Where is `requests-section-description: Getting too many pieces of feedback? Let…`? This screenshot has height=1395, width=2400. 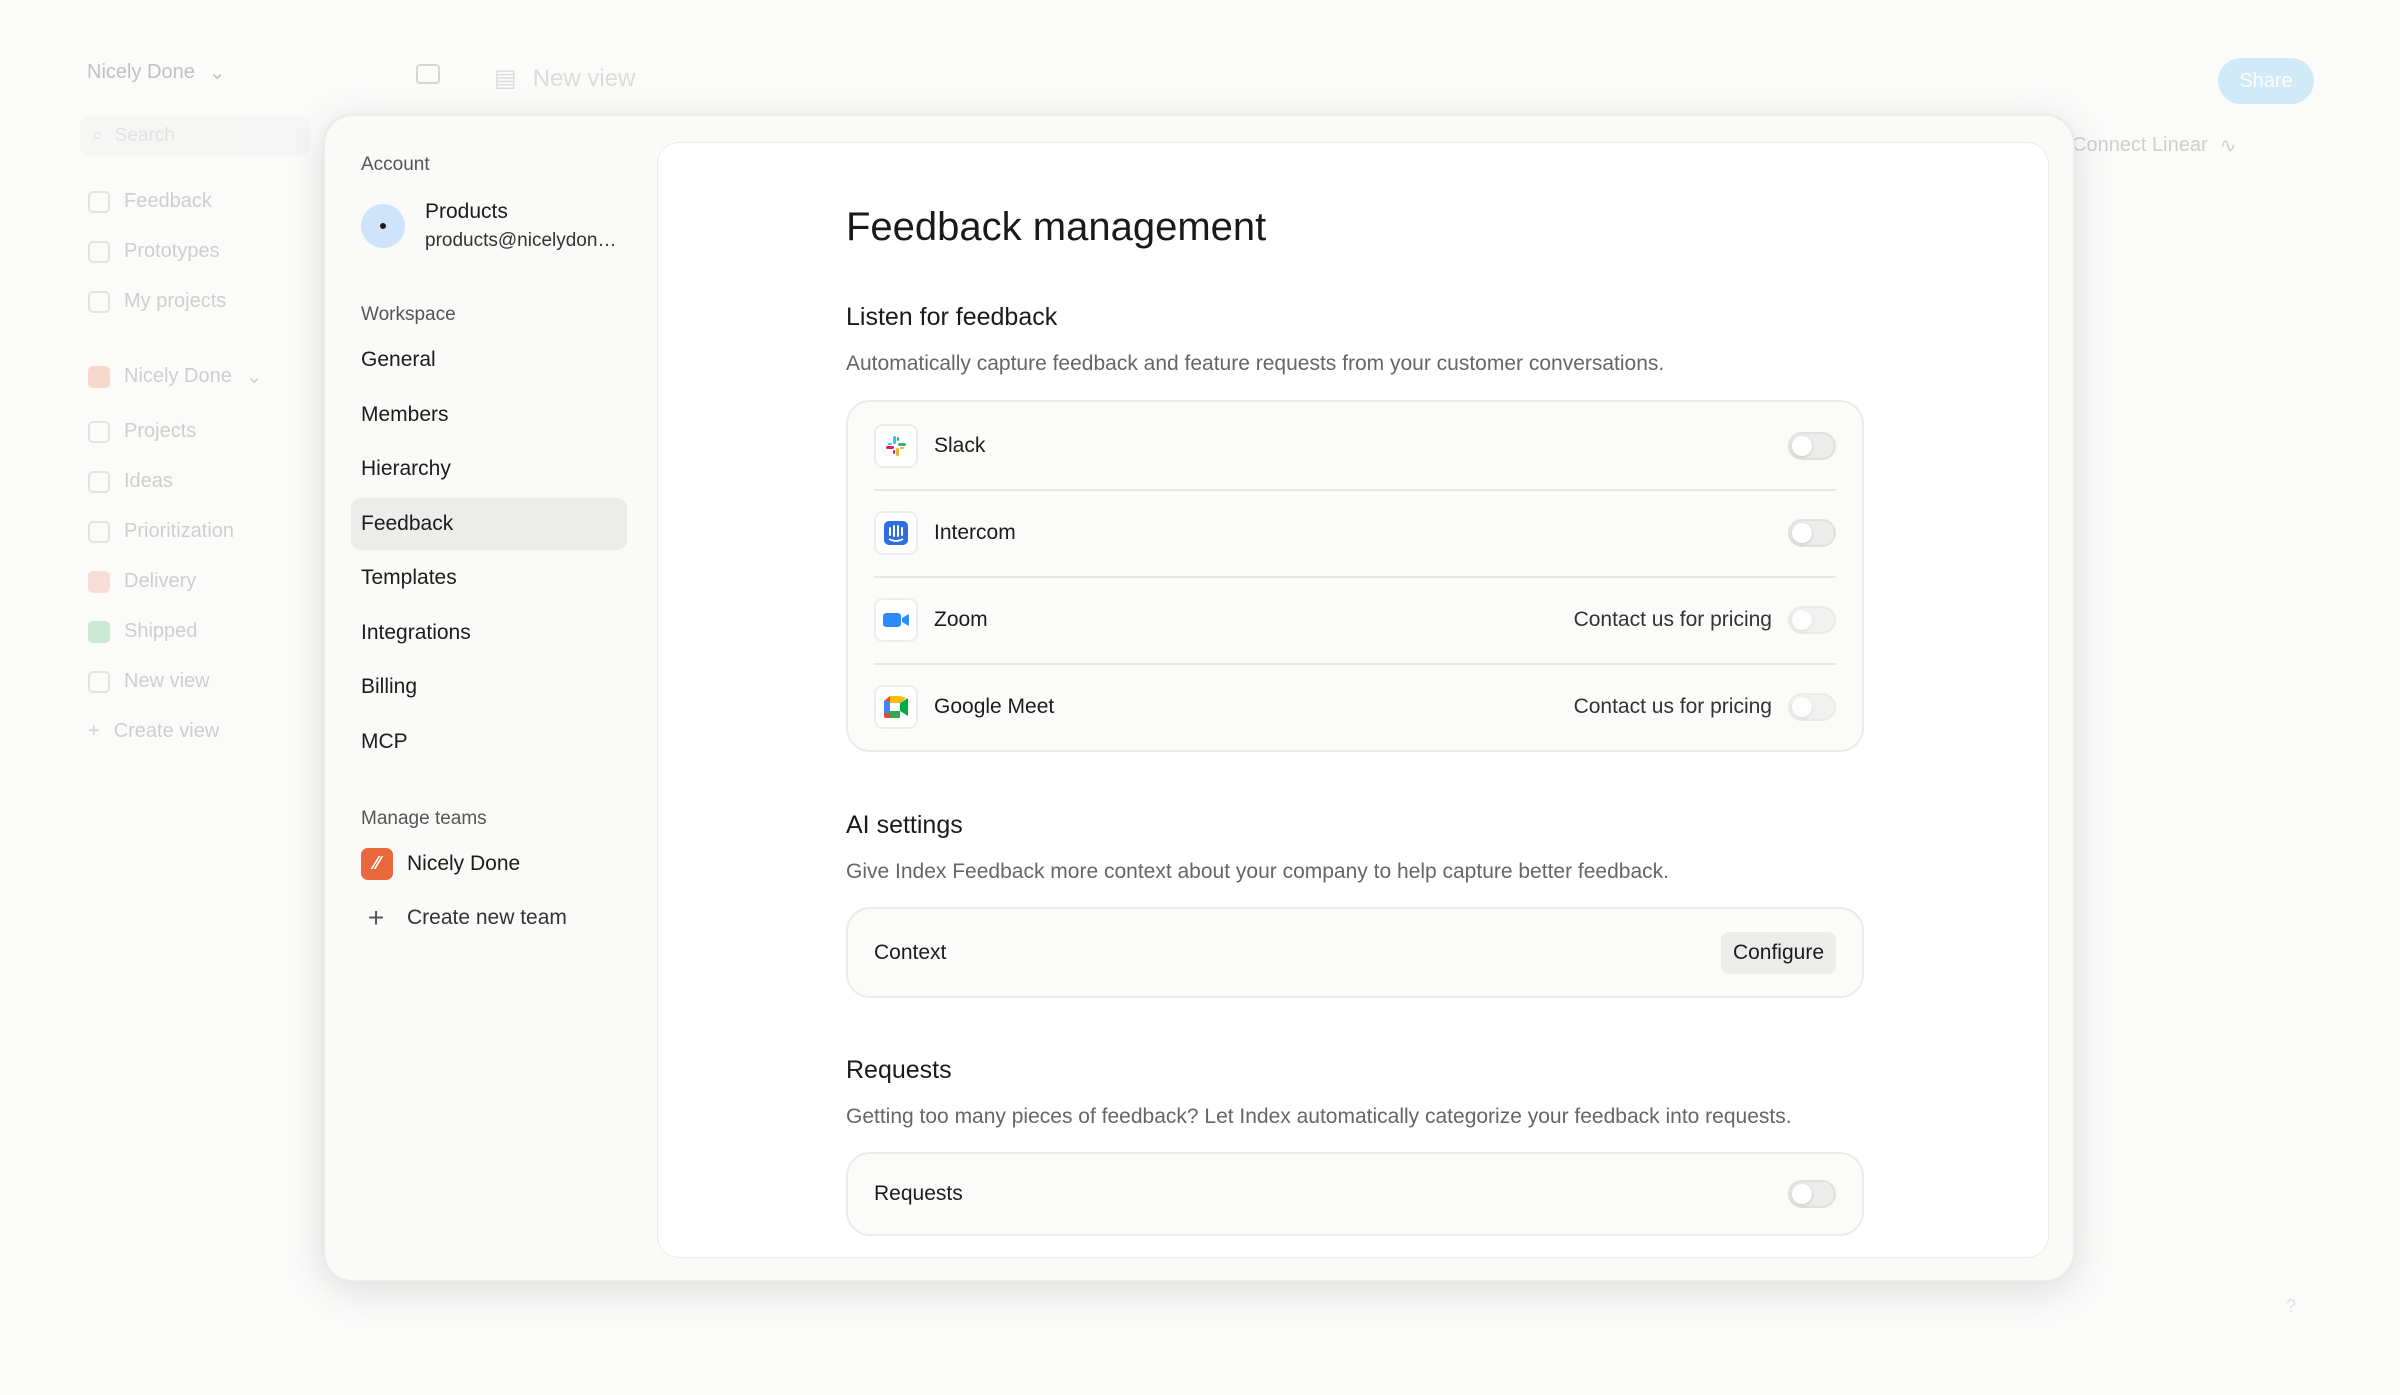
requests-section-description: Getting too many pieces of feedback? Let… is located at coordinates (1319, 1116).